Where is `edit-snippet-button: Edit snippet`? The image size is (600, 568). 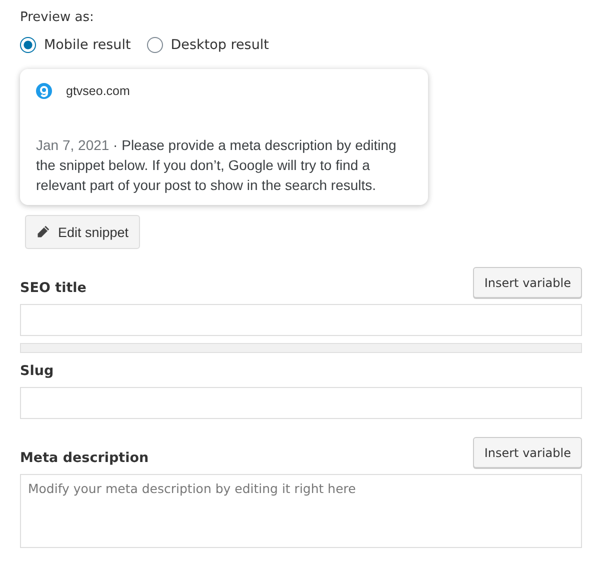 edit-snippet-button: Edit snippet is located at coordinates (82, 232).